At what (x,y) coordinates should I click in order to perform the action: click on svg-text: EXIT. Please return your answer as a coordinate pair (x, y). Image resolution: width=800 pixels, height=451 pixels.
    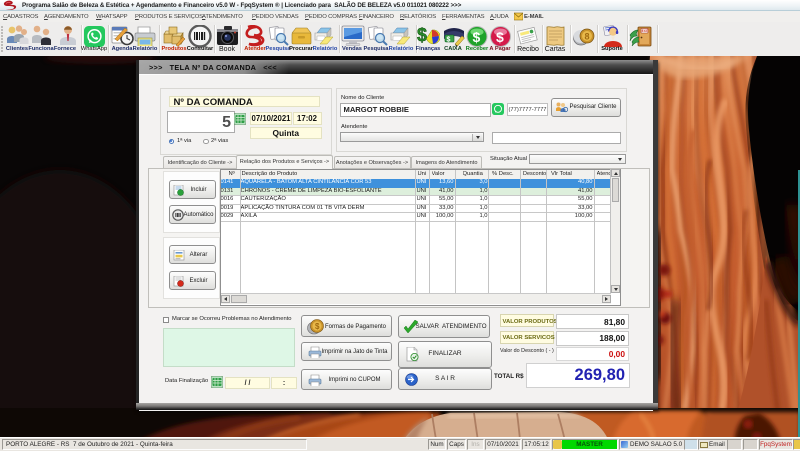
    Looking at the image, I should click on (645, 31).